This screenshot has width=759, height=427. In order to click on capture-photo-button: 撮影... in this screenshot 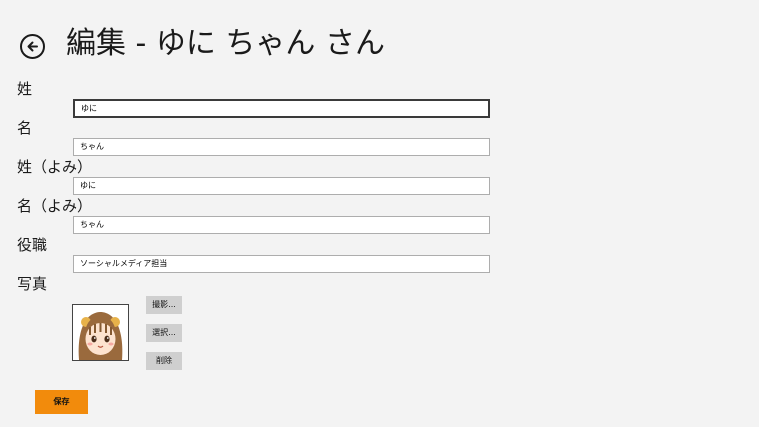, I will do `click(164, 305)`.